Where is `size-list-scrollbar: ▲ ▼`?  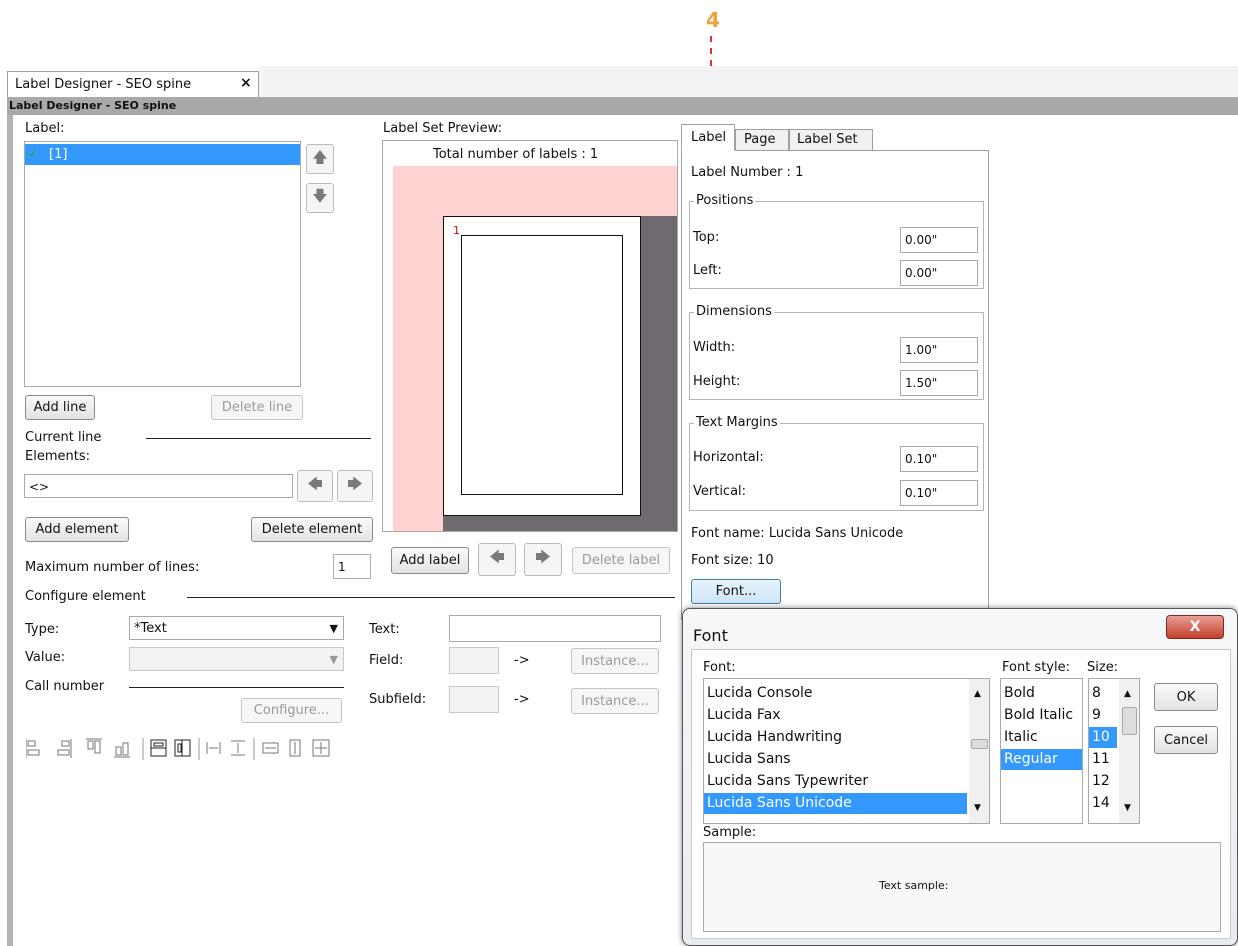 size-list-scrollbar: ▲ ▼ is located at coordinates (1129, 751).